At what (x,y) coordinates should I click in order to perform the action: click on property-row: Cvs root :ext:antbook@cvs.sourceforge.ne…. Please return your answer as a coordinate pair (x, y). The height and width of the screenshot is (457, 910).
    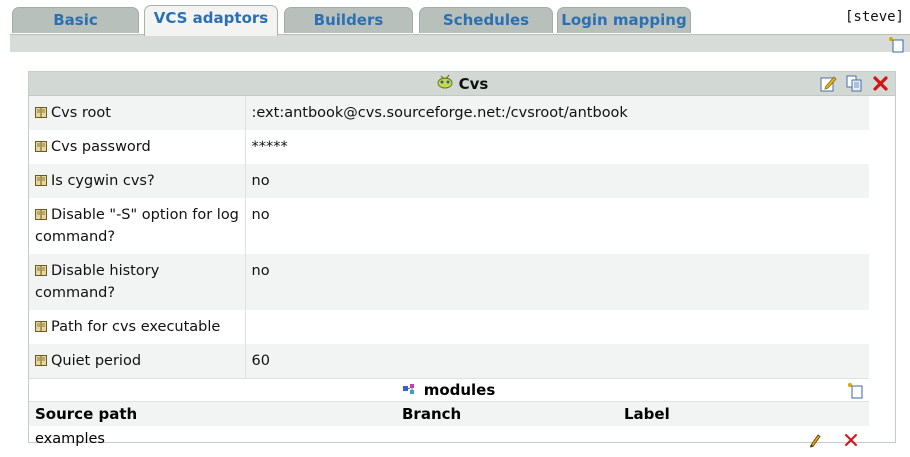
    Looking at the image, I should click on (449, 113).